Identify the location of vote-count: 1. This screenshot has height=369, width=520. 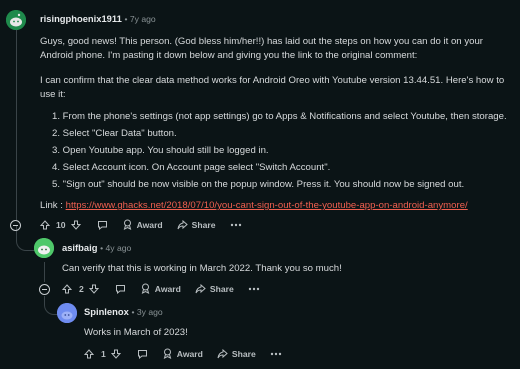
(103, 353).